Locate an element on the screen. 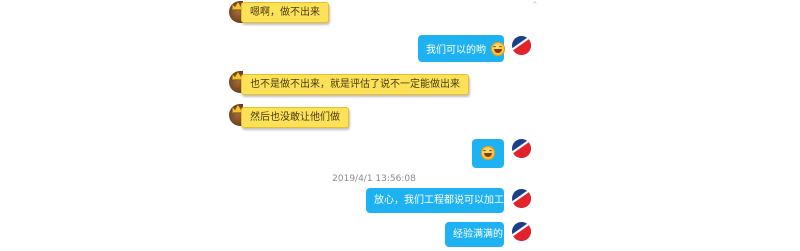 This screenshot has height=251, width=800. message-timestamp: 2019/4/1 13:56:08 is located at coordinates (374, 179).